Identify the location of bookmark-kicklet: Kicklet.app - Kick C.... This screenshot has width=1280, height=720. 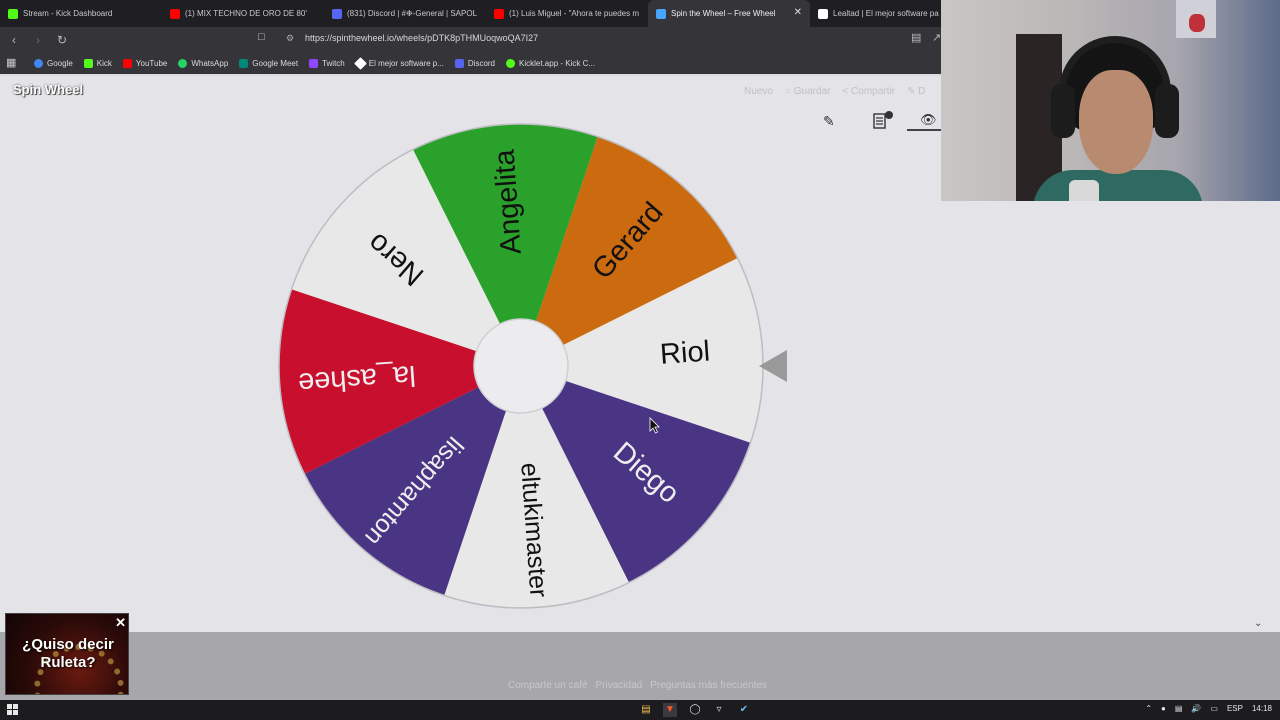
(551, 63).